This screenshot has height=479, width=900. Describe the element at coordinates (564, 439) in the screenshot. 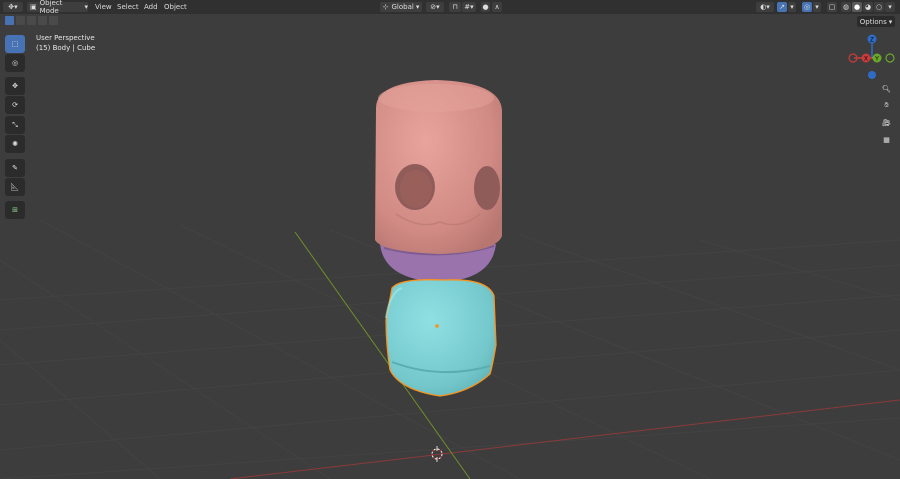

I see `x-axis-line` at that location.